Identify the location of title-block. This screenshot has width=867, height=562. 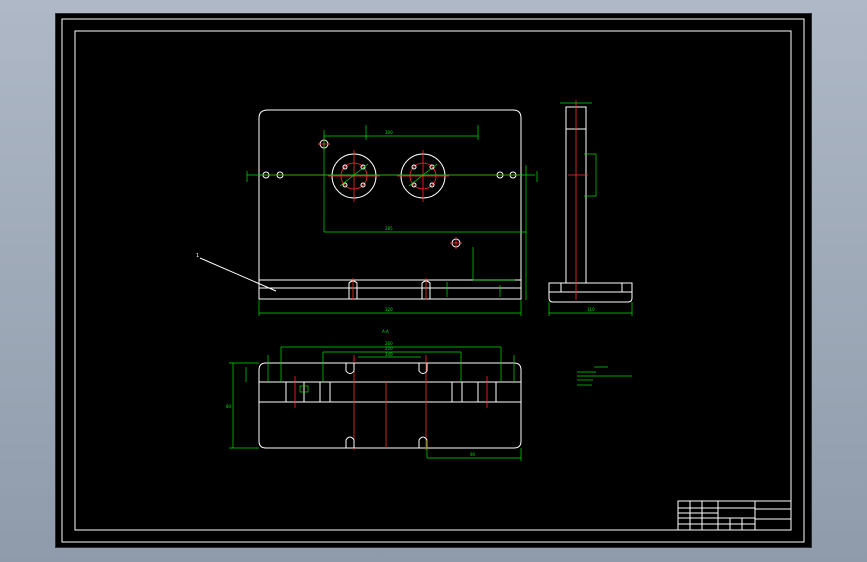
(734, 515).